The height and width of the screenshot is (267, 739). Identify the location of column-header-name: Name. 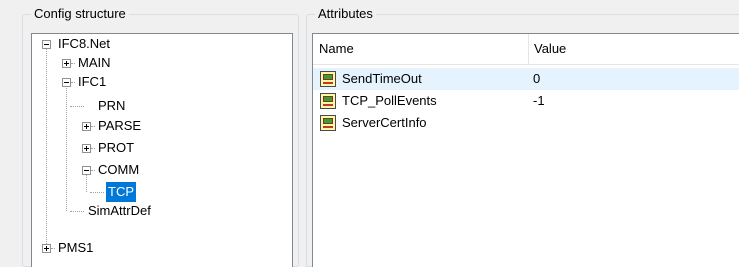
(423, 49).